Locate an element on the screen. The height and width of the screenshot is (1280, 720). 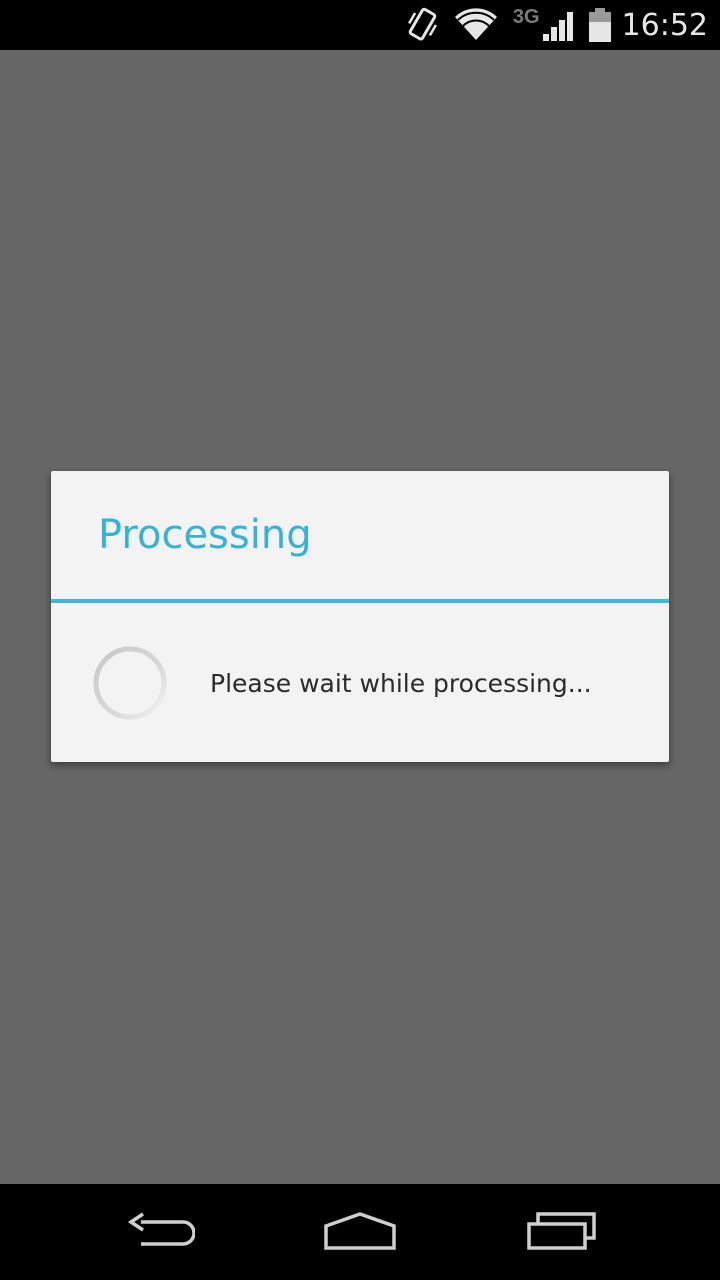
battery-icon is located at coordinates (599, 25).